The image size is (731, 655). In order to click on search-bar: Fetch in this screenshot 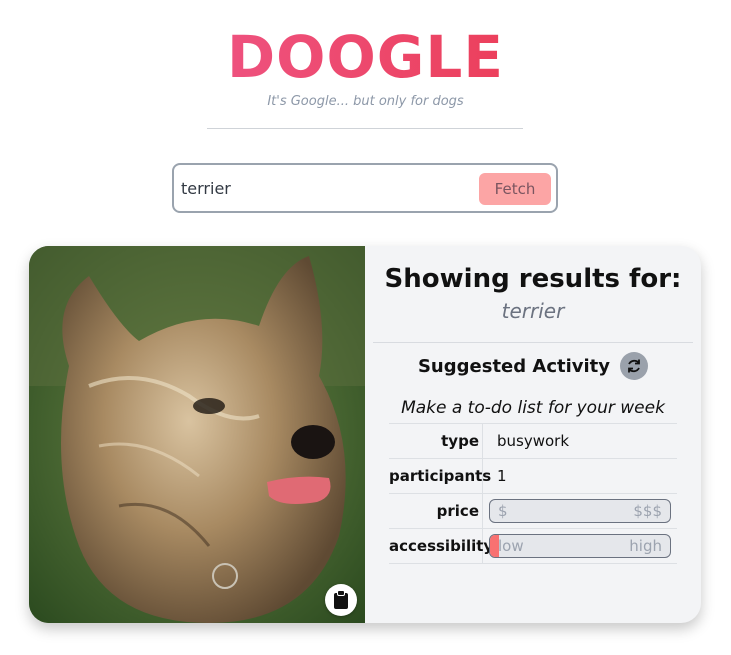, I will do `click(365, 188)`.